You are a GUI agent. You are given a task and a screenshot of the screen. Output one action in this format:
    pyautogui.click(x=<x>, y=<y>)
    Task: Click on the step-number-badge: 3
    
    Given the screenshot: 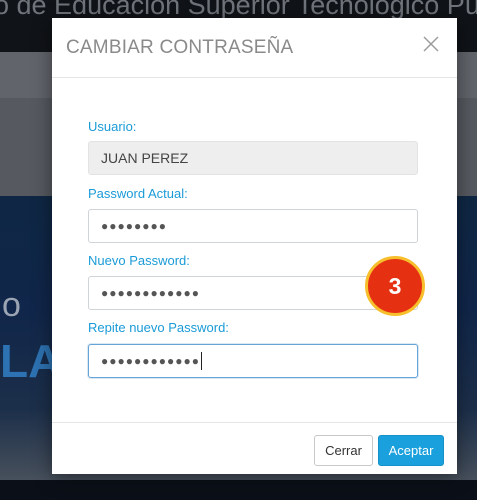 What is the action you would take?
    pyautogui.click(x=395, y=286)
    